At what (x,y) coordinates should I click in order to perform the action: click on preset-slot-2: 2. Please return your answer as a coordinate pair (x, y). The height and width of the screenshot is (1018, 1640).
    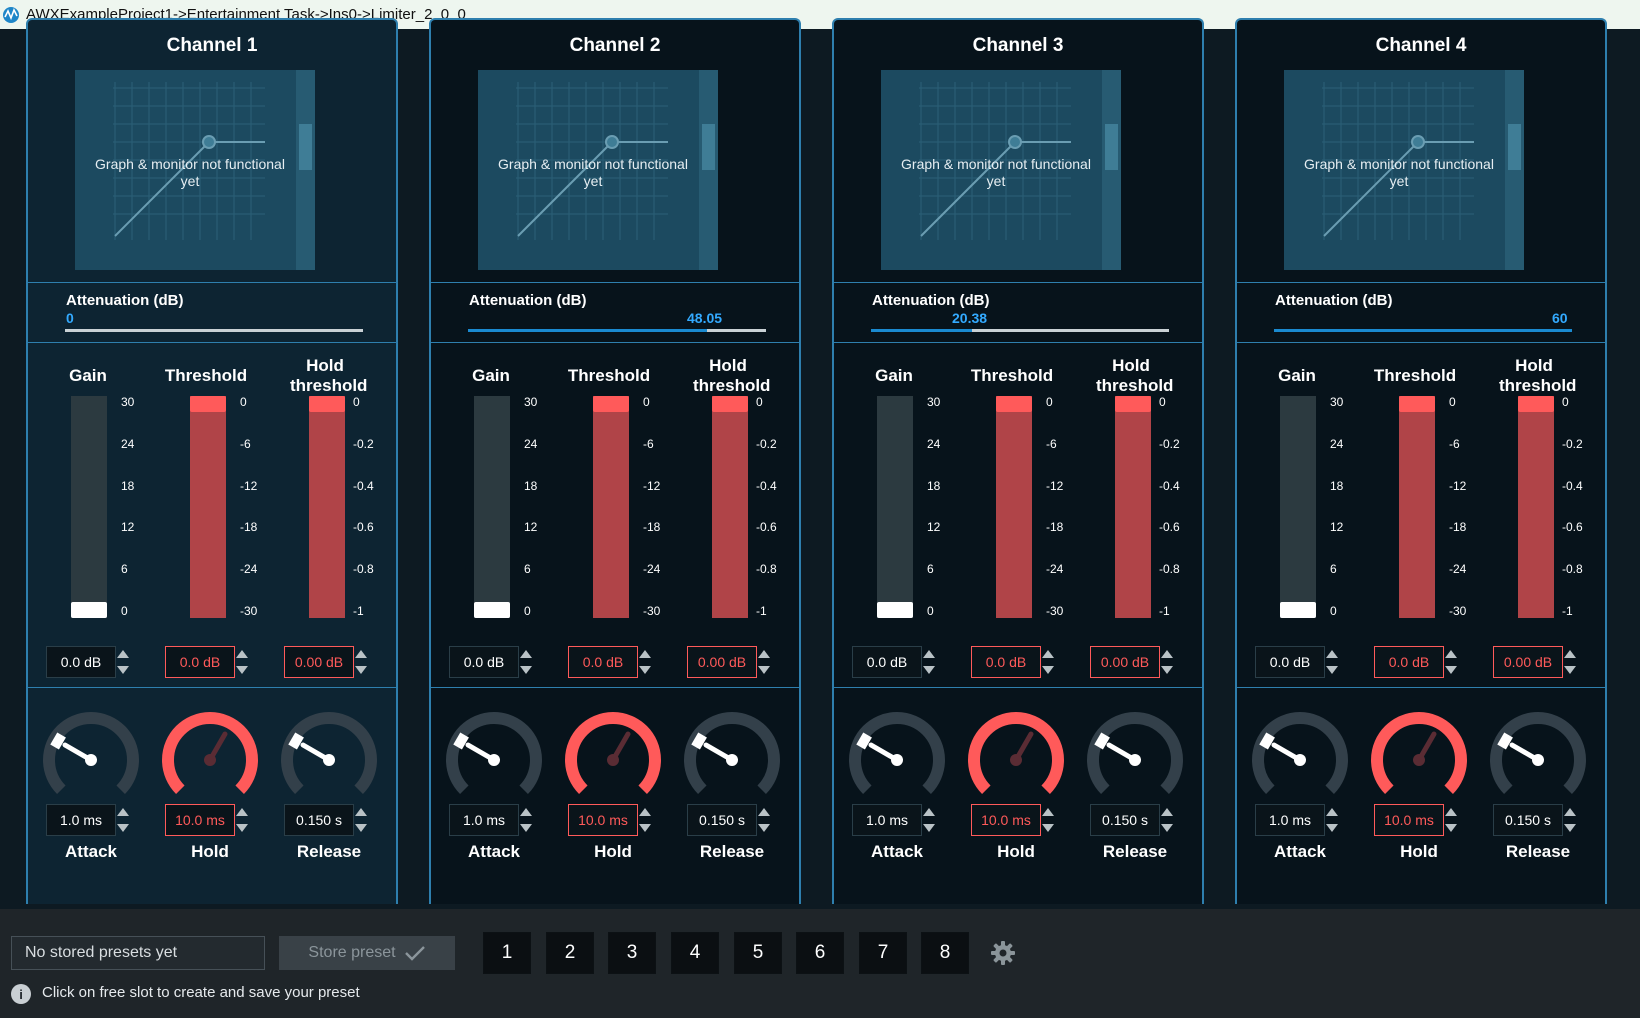
    Looking at the image, I should click on (570, 953).